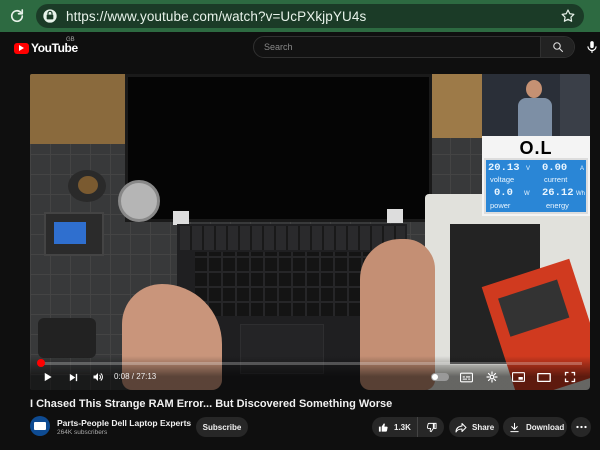 This screenshot has height=450, width=600. Describe the element at coordinates (135, 376) in the screenshot. I see `time-display: 0:08 / 27:13` at that location.